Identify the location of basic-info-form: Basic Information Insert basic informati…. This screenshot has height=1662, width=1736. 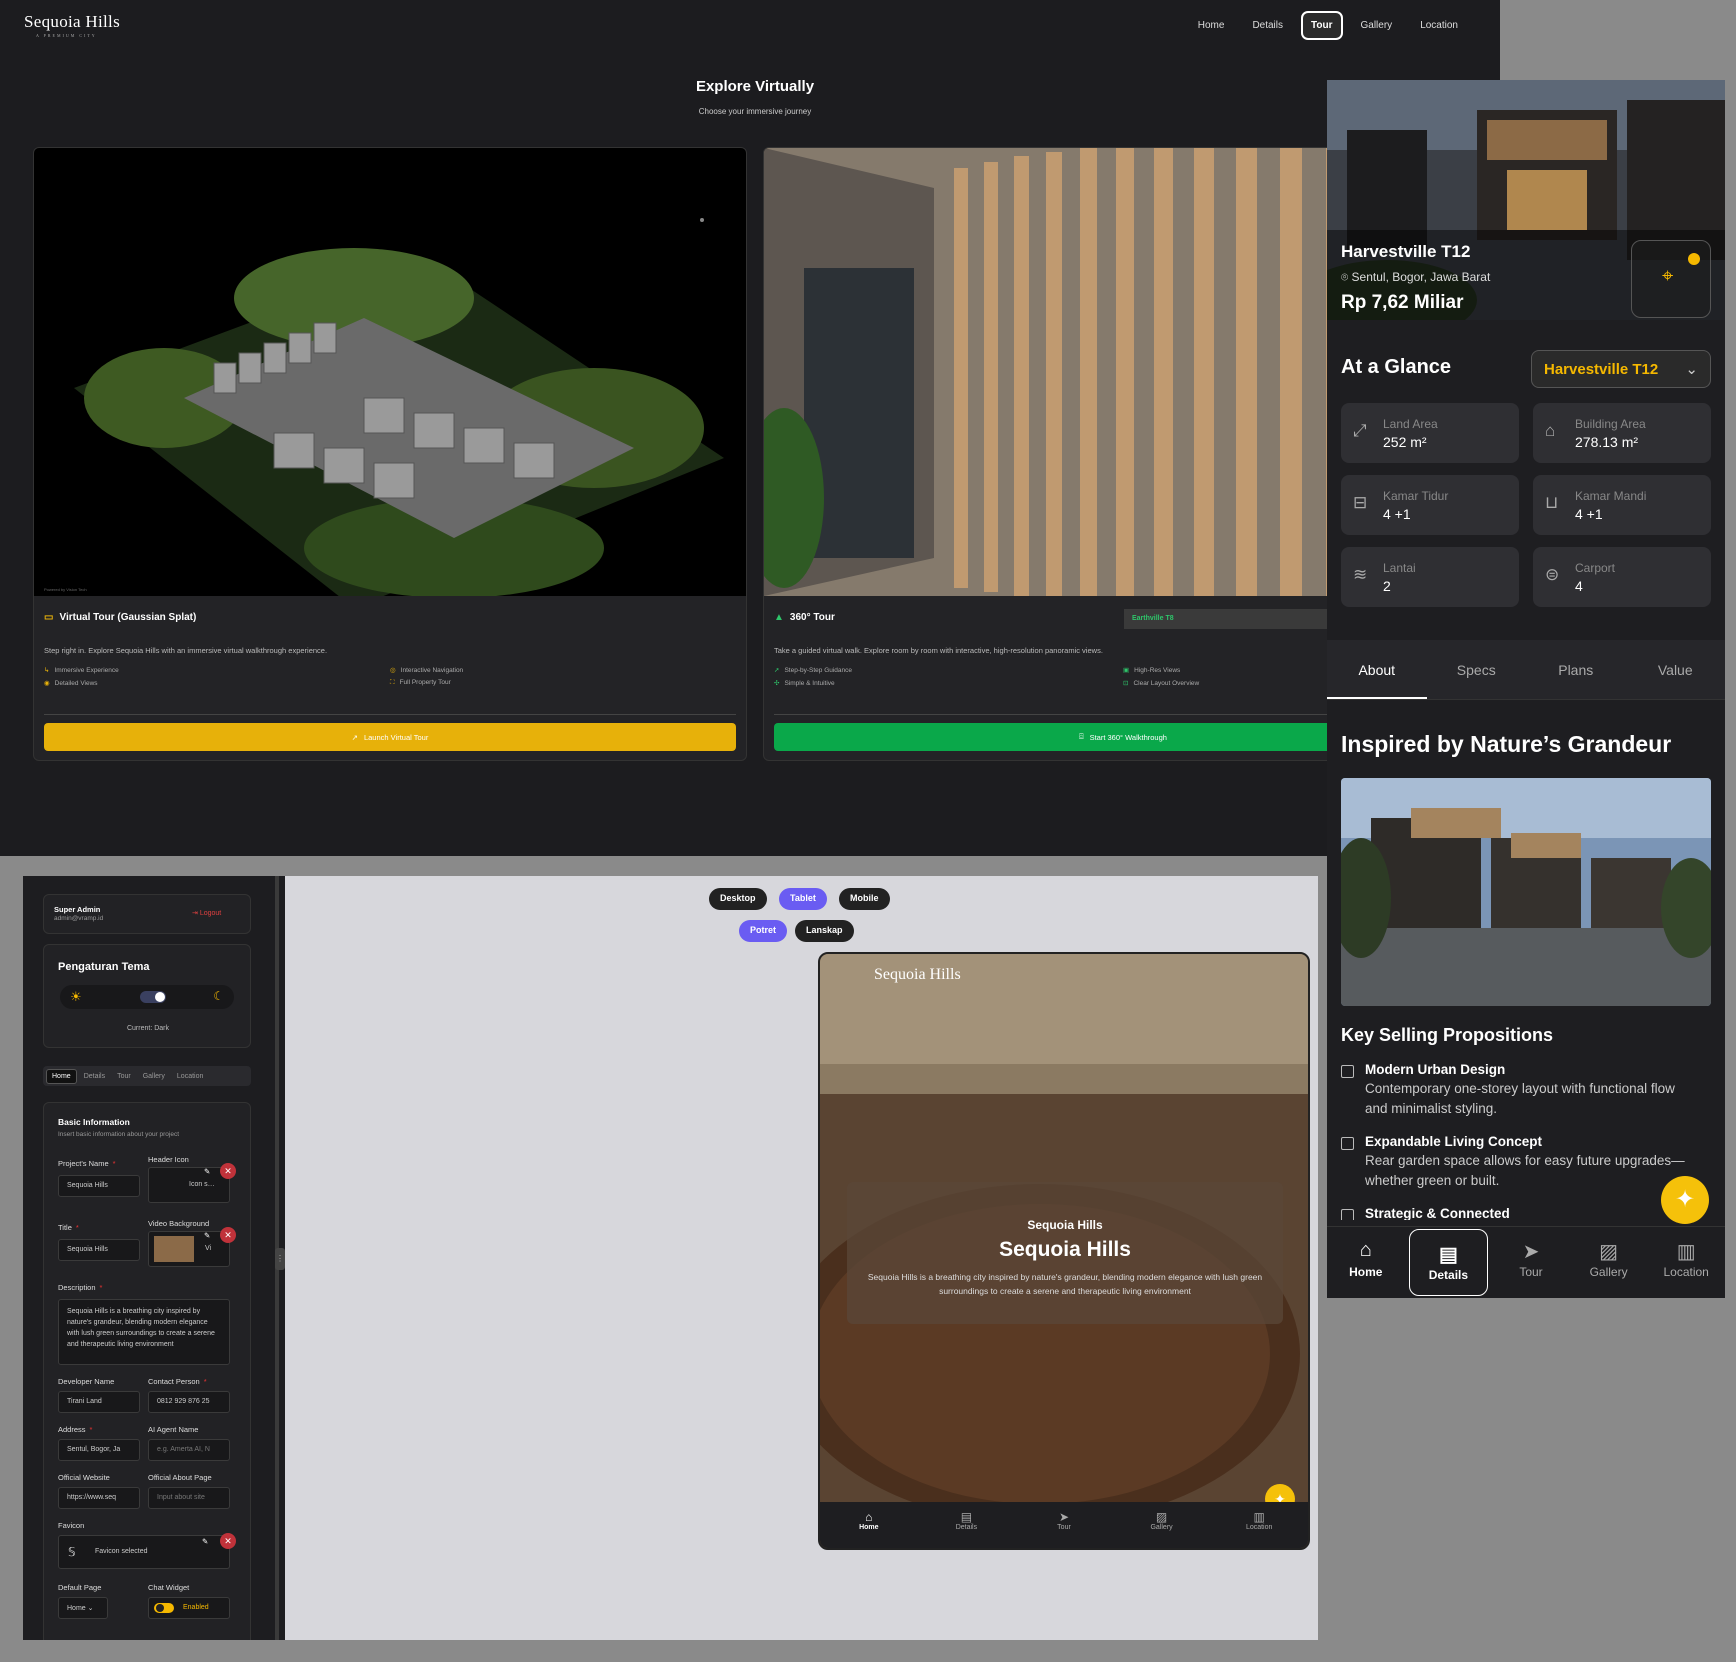
(147, 1371).